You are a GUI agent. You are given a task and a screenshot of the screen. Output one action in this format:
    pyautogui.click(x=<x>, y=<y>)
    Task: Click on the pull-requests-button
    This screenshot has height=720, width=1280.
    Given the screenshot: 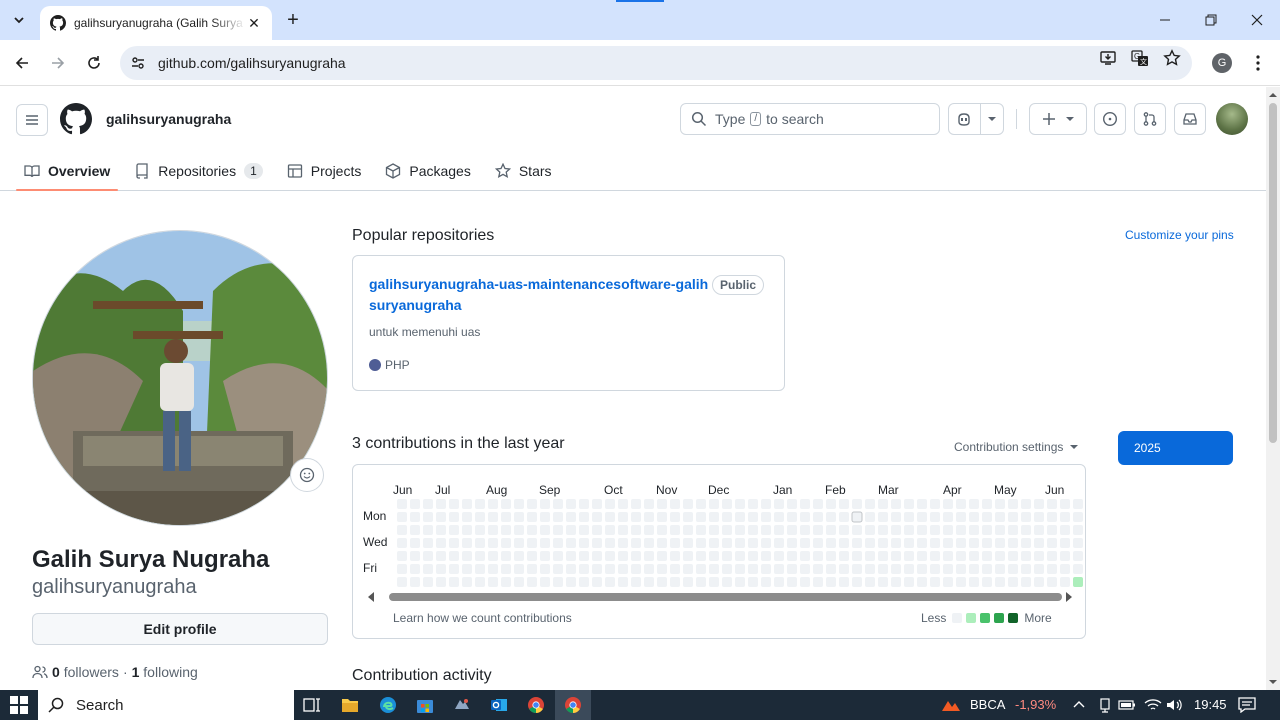 What is the action you would take?
    pyautogui.click(x=1150, y=119)
    